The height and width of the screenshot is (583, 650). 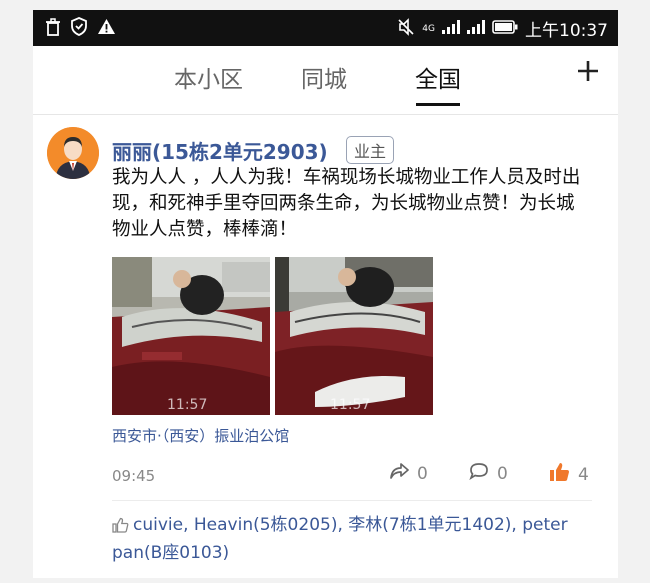 What do you see at coordinates (406, 28) in the screenshot?
I see `mute-icon` at bounding box center [406, 28].